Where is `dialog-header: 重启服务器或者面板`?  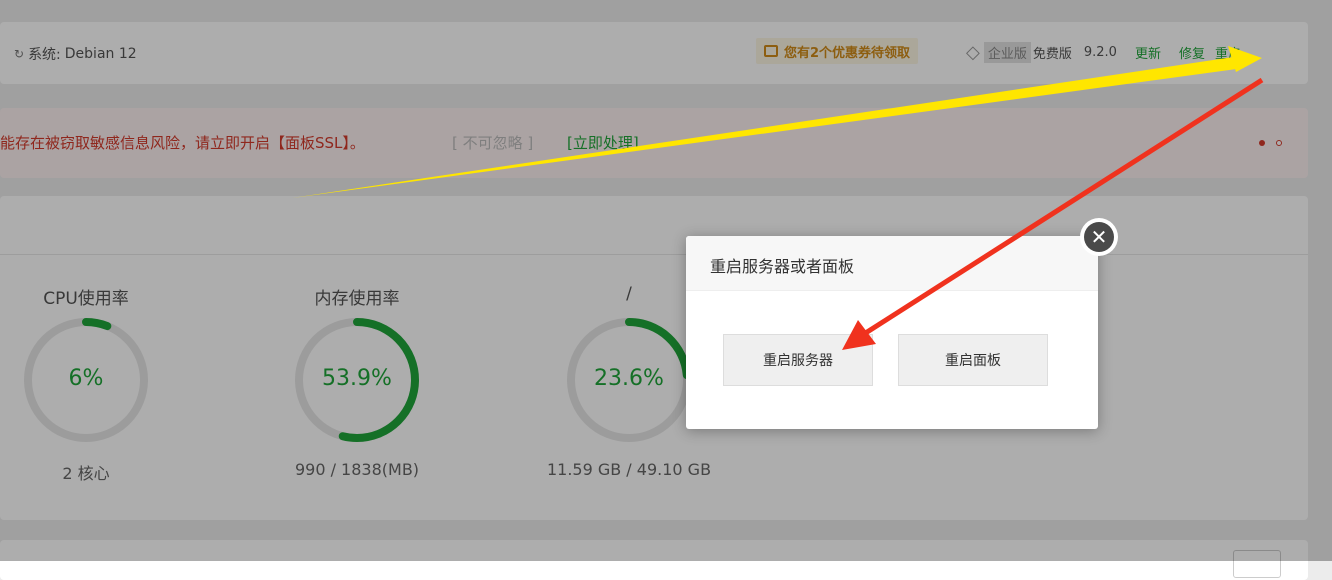
dialog-header: 重启服务器或者面板 is located at coordinates (892, 263).